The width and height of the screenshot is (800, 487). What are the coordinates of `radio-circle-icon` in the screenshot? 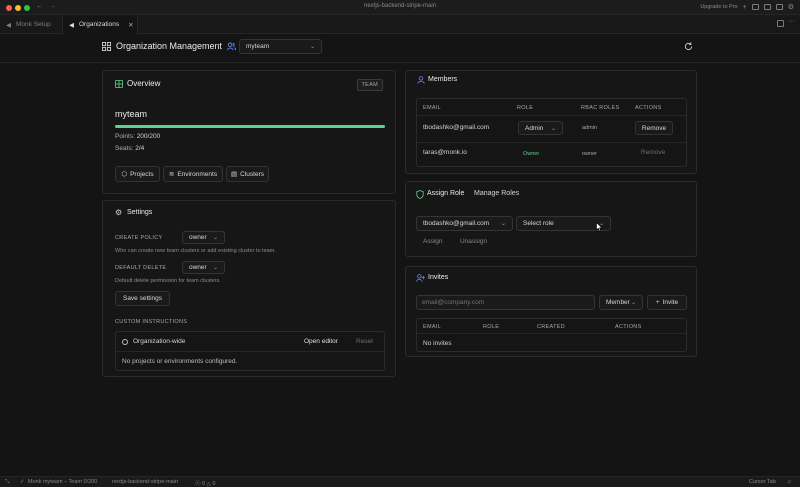 It's located at (125, 342).